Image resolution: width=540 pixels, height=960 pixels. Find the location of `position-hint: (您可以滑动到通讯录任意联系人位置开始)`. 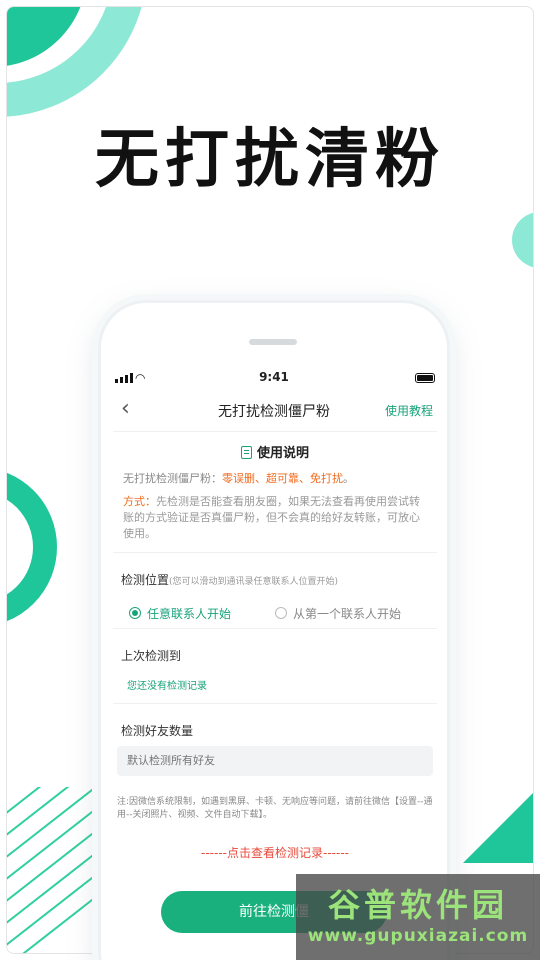

position-hint: (您可以滑动到通讯录任意联系人位置开始) is located at coordinates (254, 582).